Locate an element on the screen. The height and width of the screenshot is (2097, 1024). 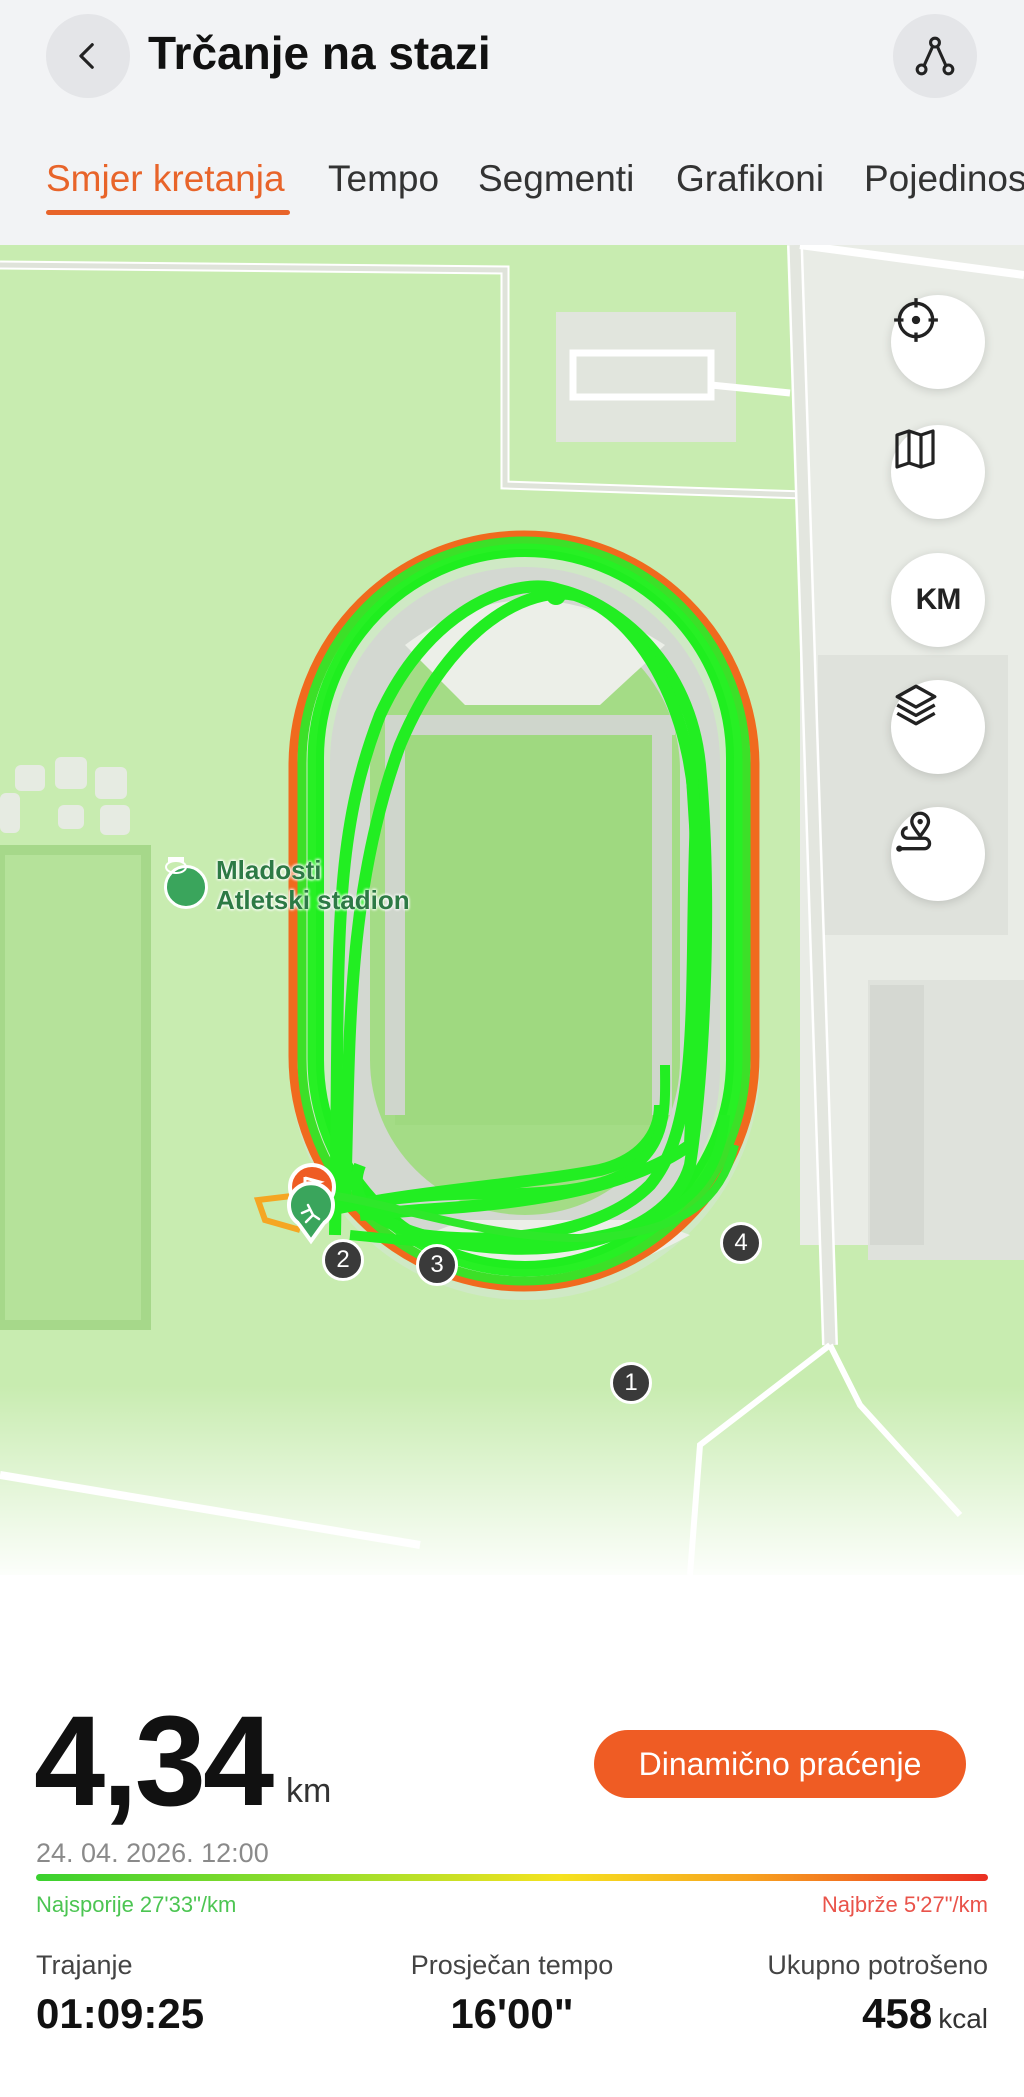
duration-label: Trajanje is located at coordinates (84, 1965).